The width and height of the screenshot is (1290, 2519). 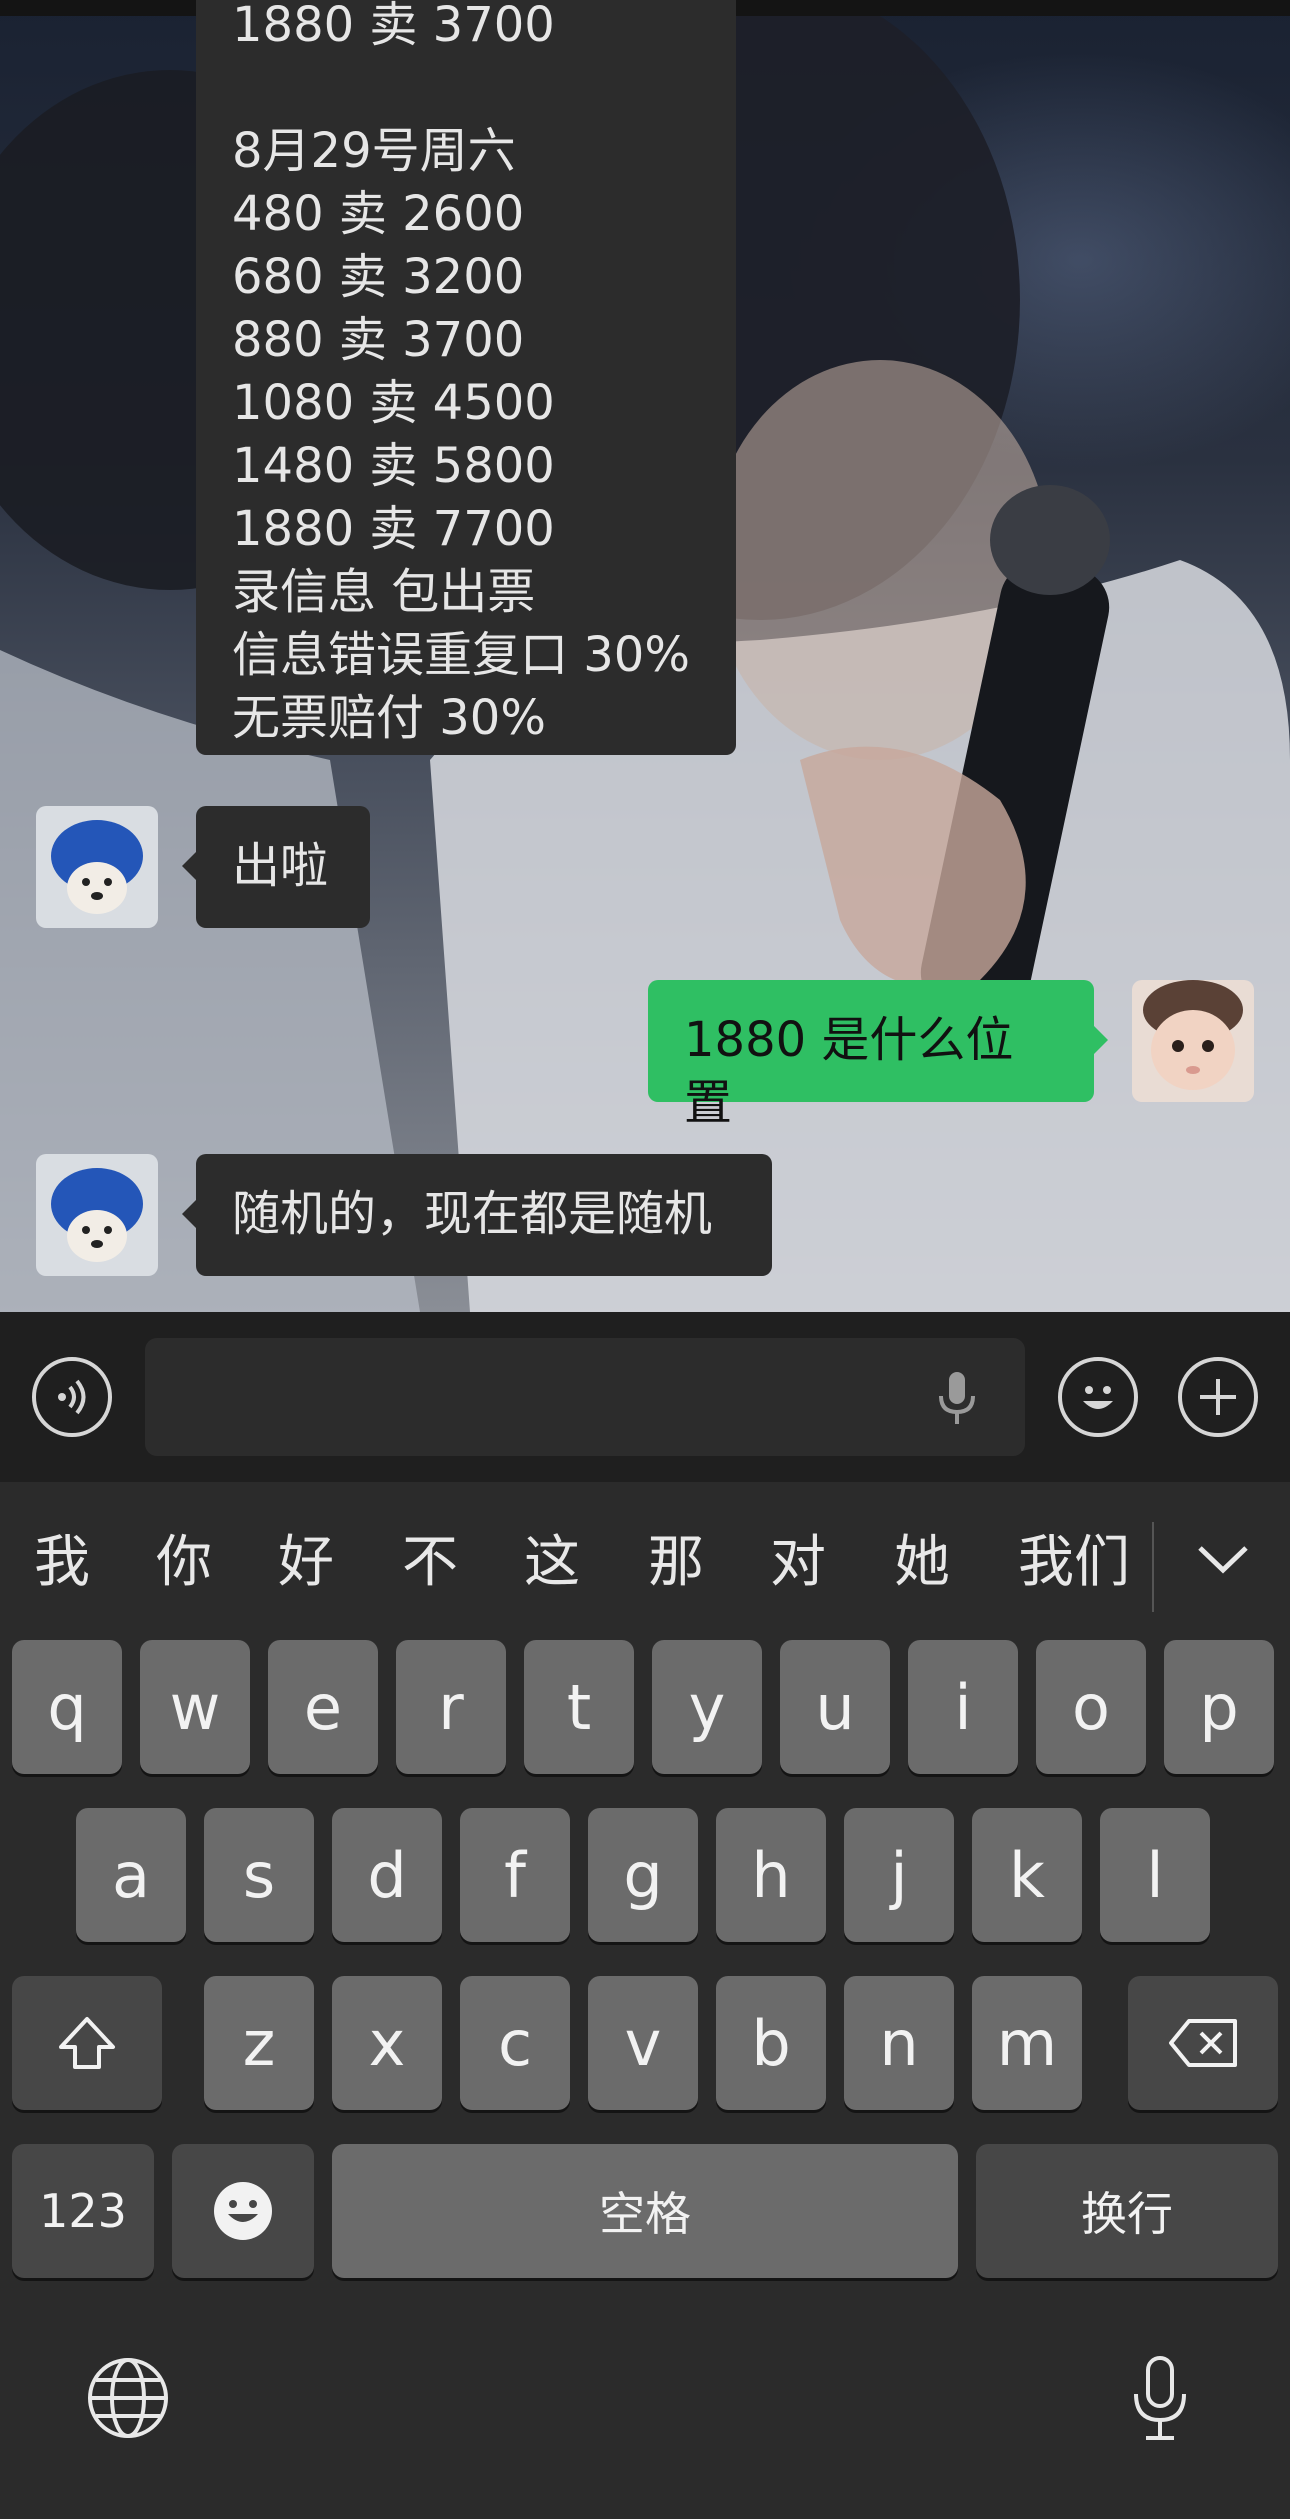 I want to click on emoji-icon, so click(x=1098, y=1397).